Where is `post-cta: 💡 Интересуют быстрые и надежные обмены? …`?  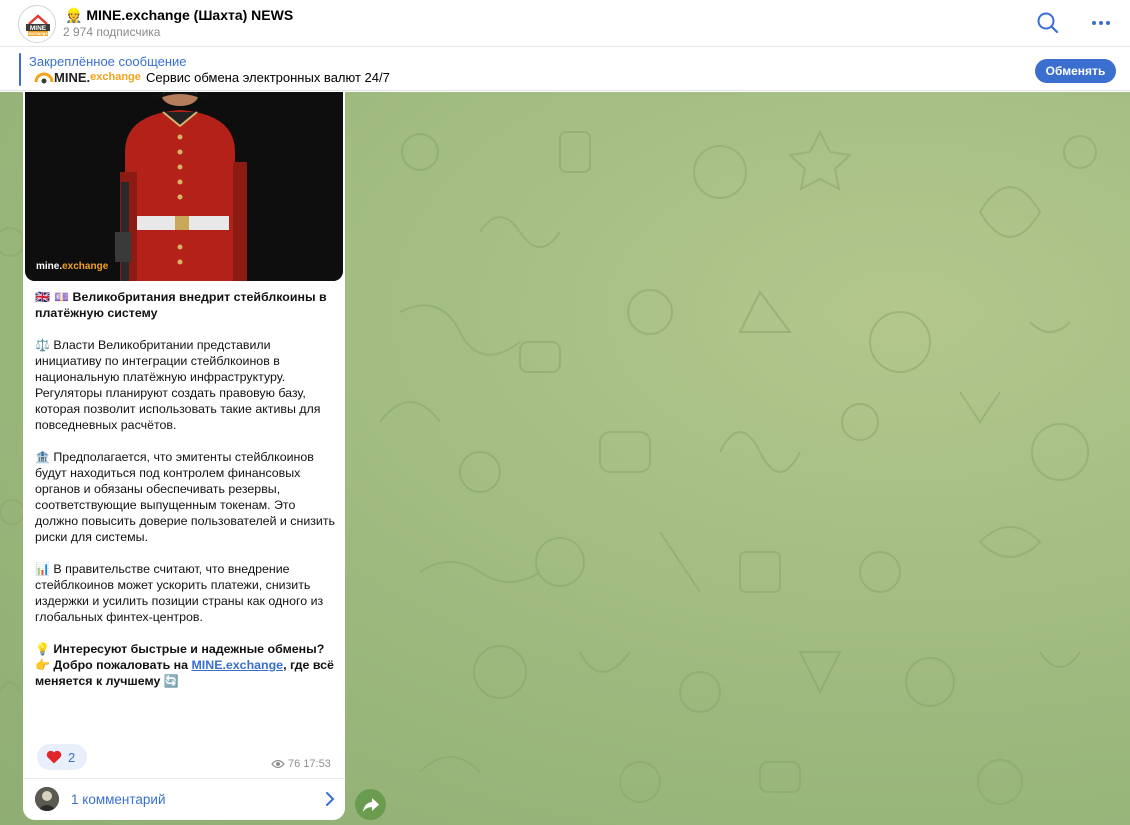
post-cta: 💡 Интересуют быстрые и надежные обмены? … is located at coordinates (185, 665).